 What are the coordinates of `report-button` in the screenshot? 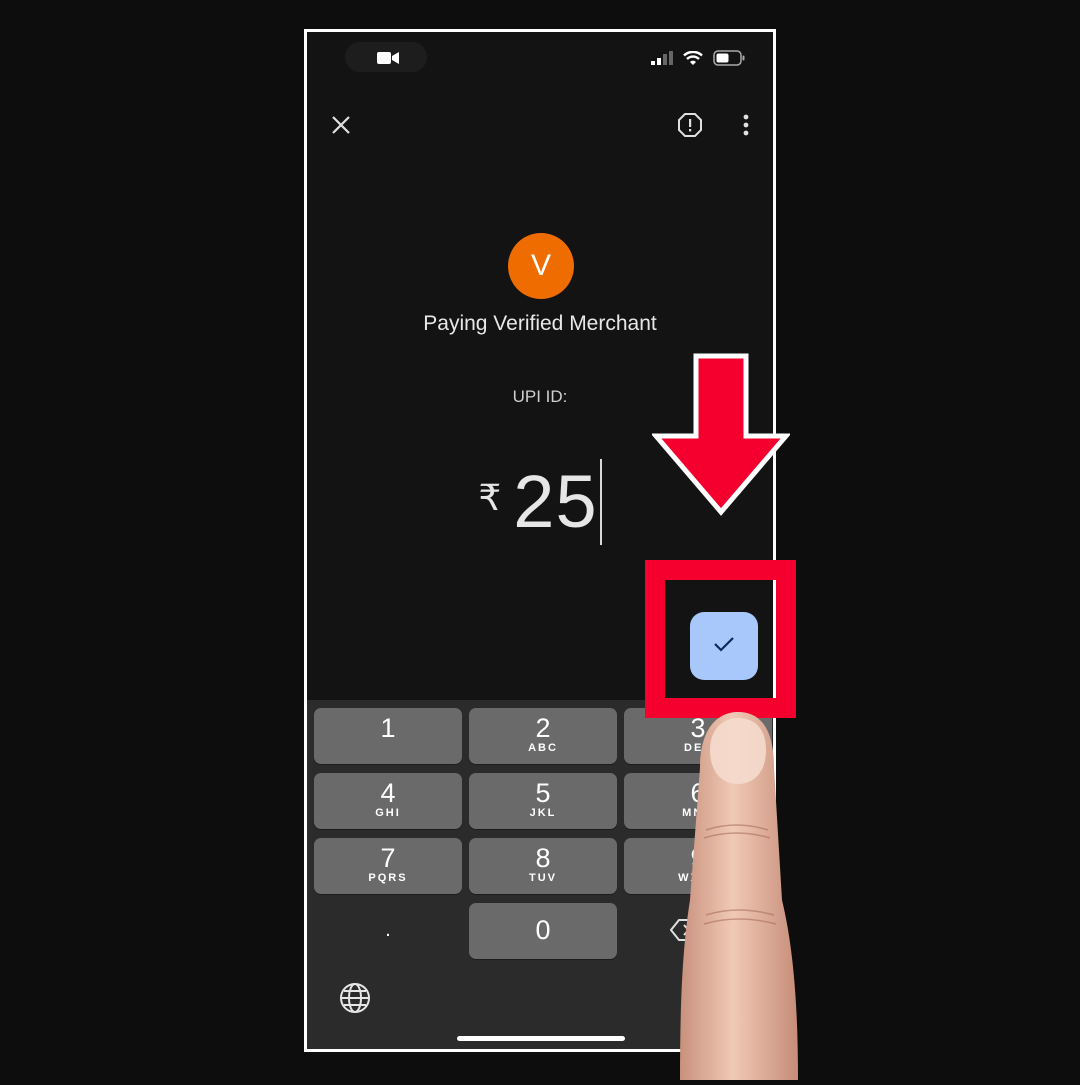 It's located at (690, 127).